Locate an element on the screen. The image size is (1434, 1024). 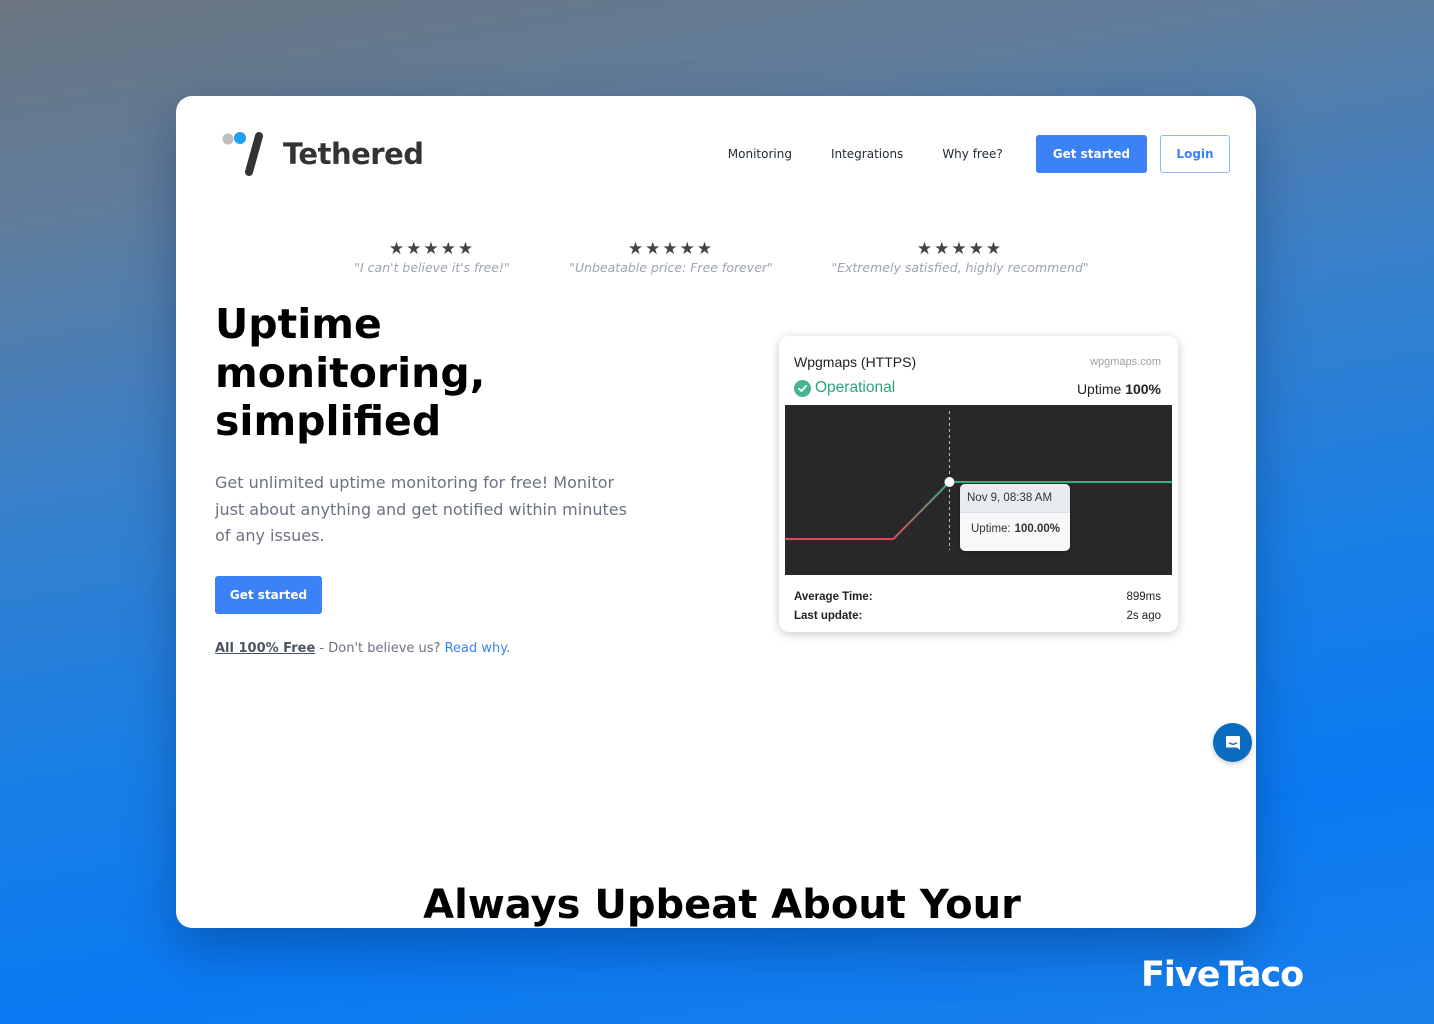
chart-tooltip: Nov 9, 08:38 AM Uptime: 100.00% is located at coordinates (1015, 517).